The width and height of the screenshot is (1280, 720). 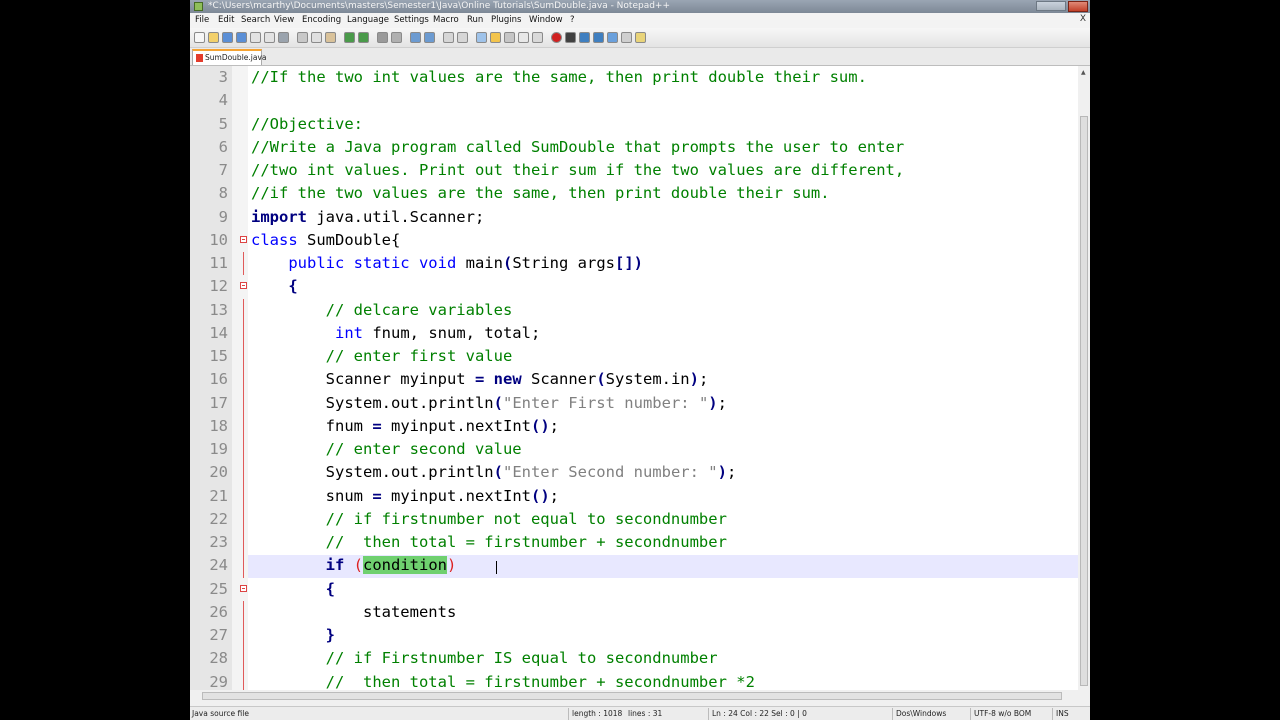 I want to click on code-line: 21 snum = myinput.nextInt();, so click(x=634, y=496).